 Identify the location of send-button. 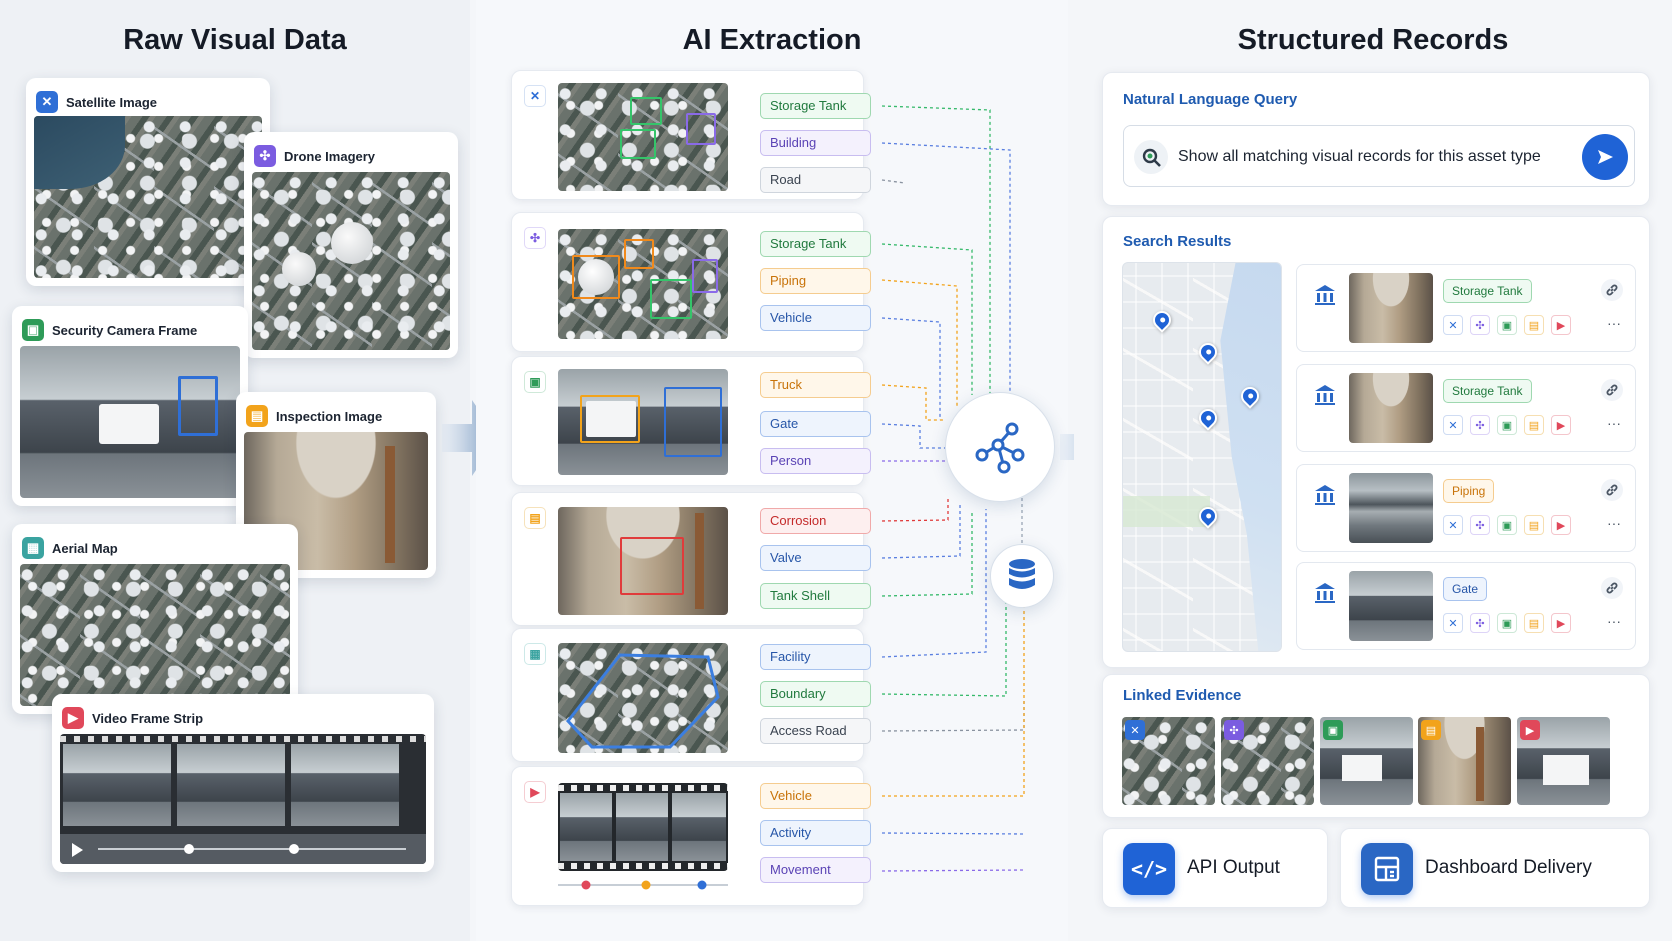
(1605, 157).